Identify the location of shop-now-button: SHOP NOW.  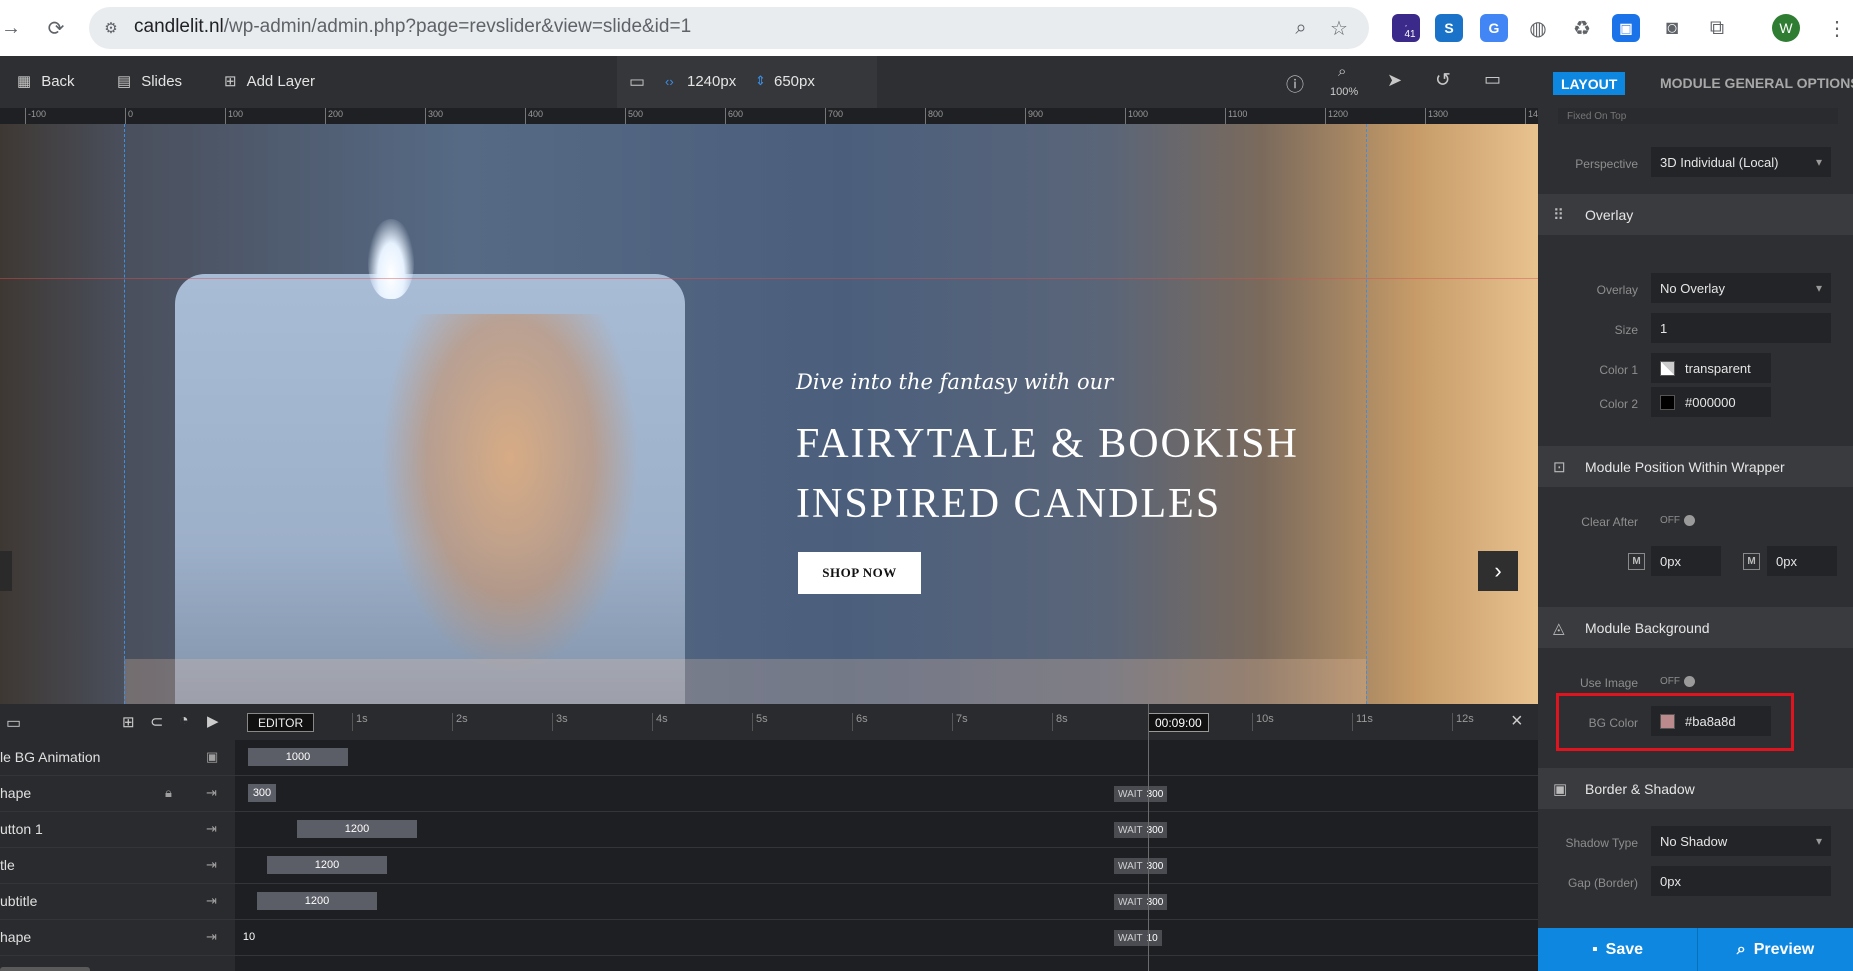
(859, 573).